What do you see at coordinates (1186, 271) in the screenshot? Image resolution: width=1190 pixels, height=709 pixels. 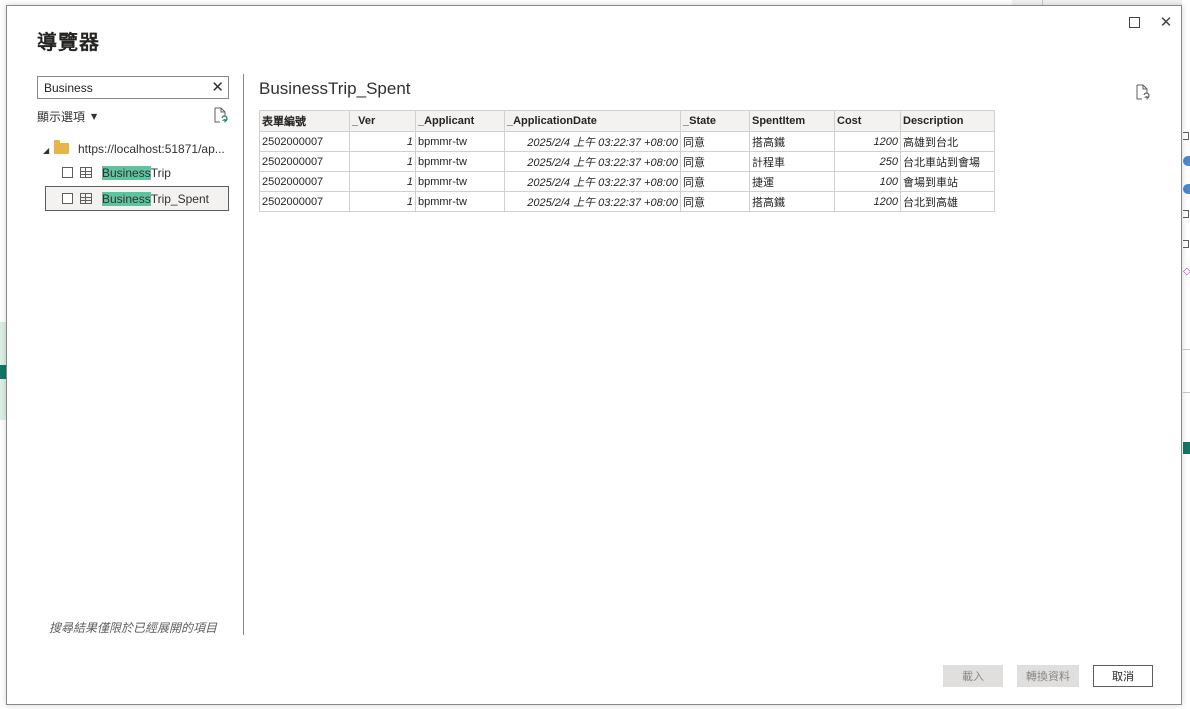 I see `background-app-pink-icon: ◇` at bounding box center [1186, 271].